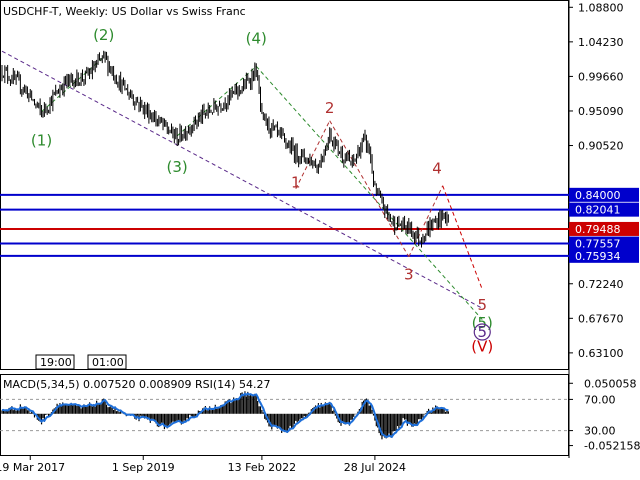 The image size is (640, 480). Describe the element at coordinates (601, 353) in the screenshot. I see `price-axis-label: 0.63100` at that location.